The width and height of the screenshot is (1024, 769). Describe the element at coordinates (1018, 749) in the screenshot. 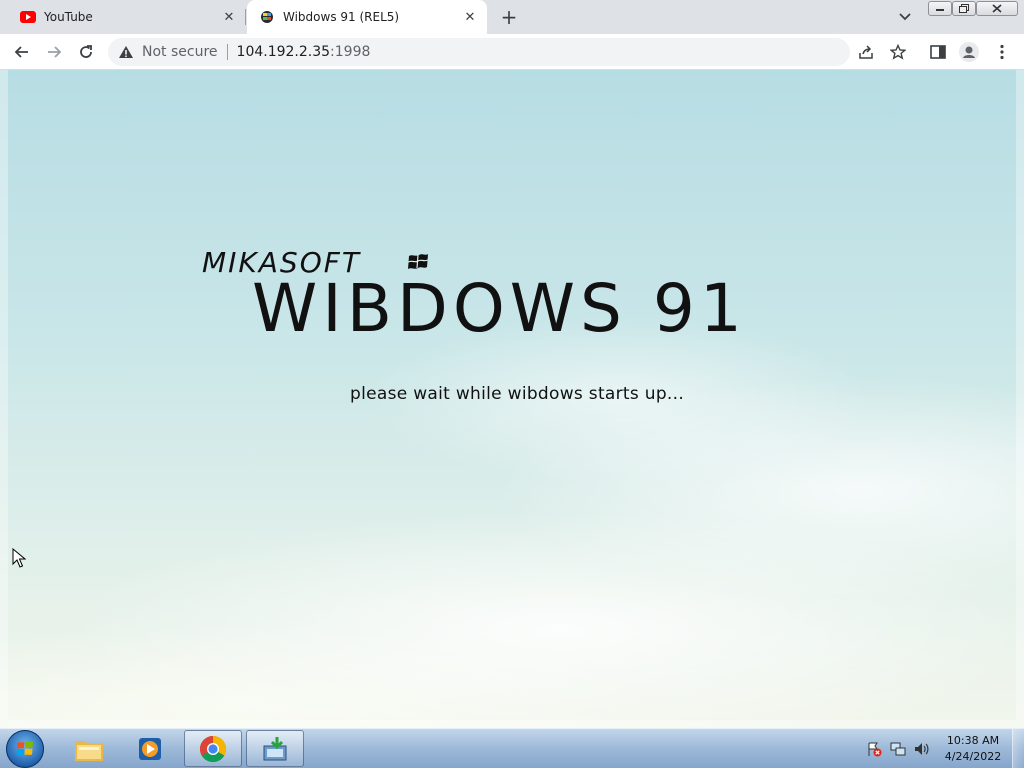

I see `show-desktop-button` at that location.